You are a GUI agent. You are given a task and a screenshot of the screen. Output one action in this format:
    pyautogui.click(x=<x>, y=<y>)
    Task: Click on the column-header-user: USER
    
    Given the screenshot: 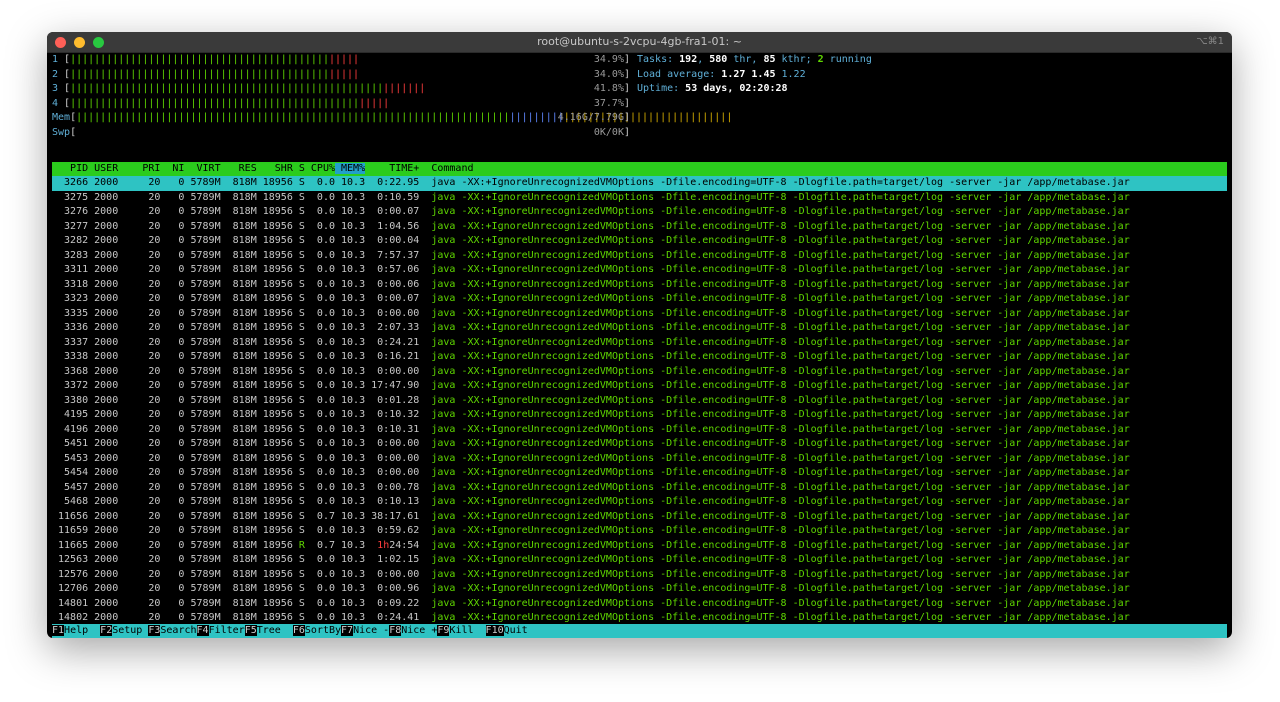 What is the action you would take?
    pyautogui.click(x=115, y=168)
    